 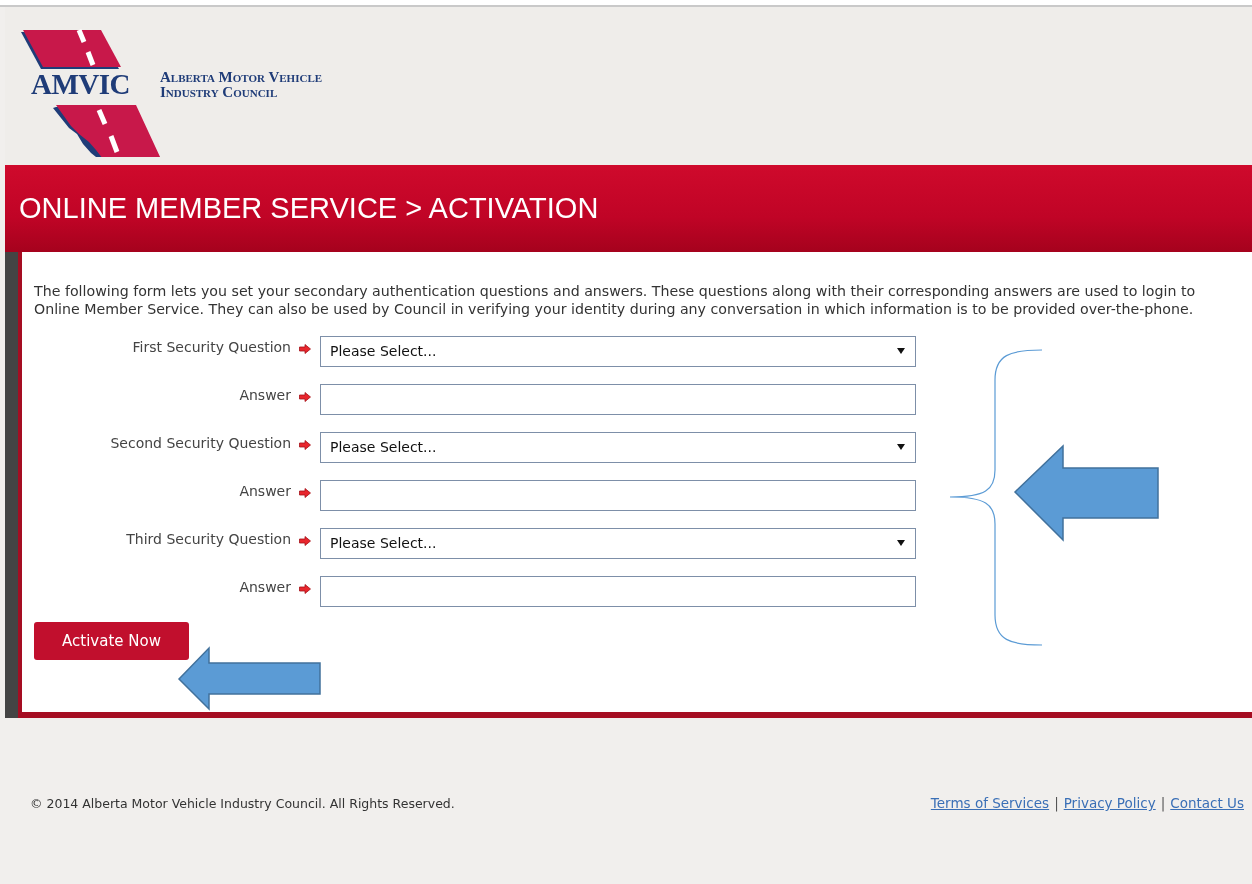 What do you see at coordinates (309, 208) in the screenshot?
I see `page-title: ONLINE MEMBER SERVICE > ACTIVATION` at bounding box center [309, 208].